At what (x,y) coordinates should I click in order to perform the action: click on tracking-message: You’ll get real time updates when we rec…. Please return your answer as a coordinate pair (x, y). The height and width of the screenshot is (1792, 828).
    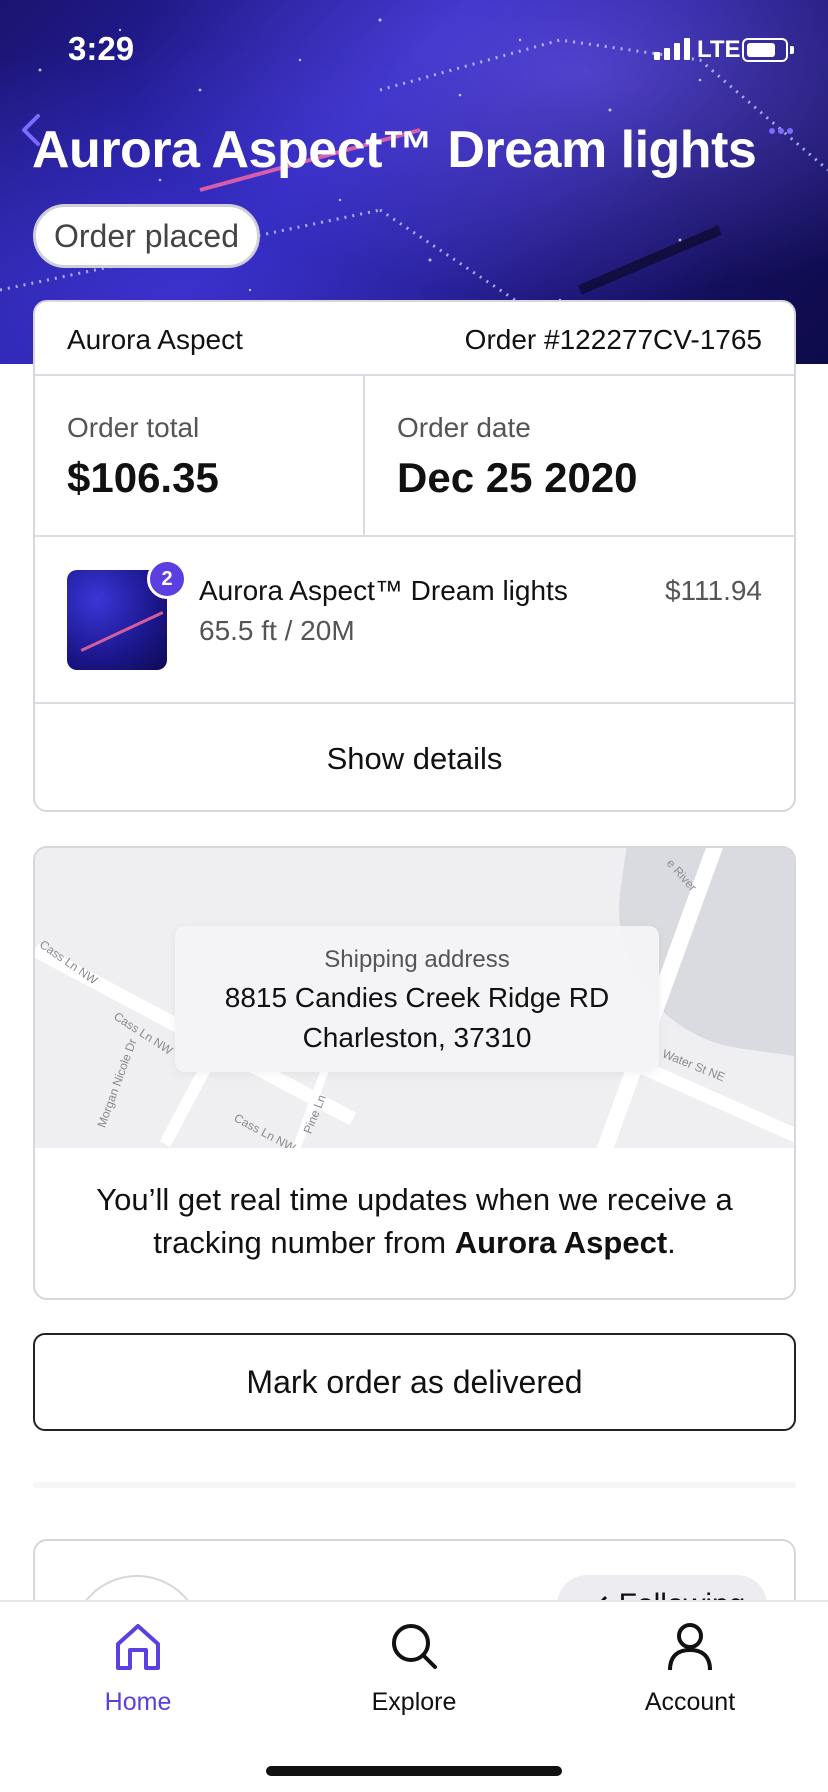
    Looking at the image, I should click on (414, 1221).